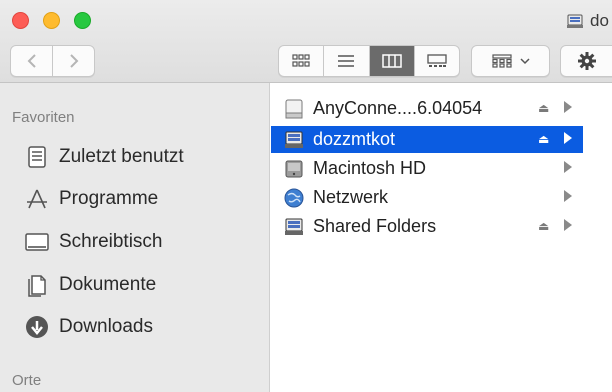  I want to click on chevron-right-icon, so click(73, 61).